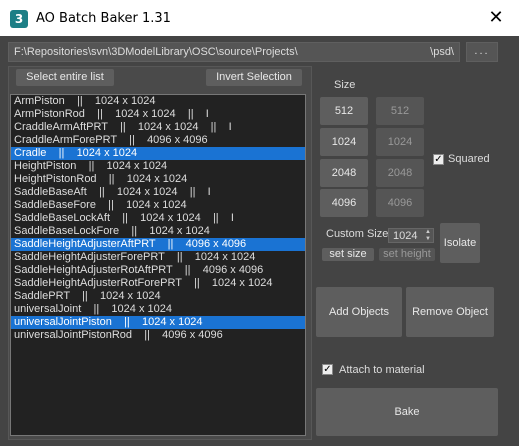  I want to click on isolate-button: Isolate, so click(460, 243).